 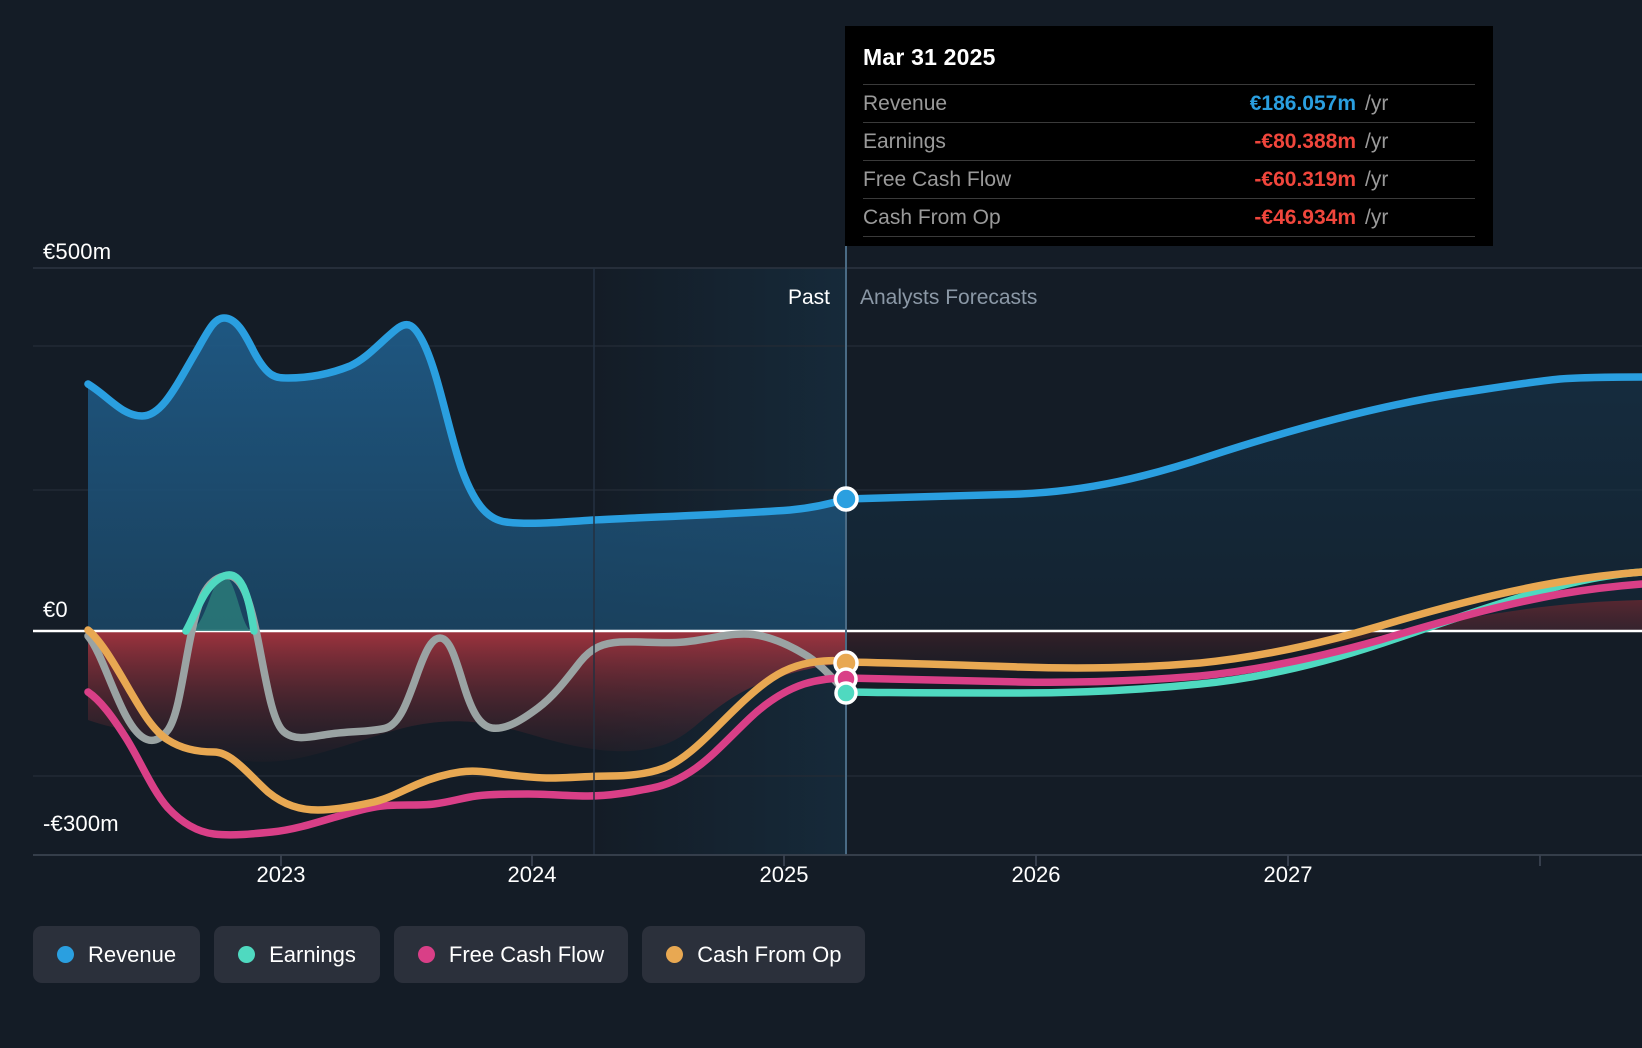 I want to click on x-axis-label-2024: 2024, so click(x=532, y=874).